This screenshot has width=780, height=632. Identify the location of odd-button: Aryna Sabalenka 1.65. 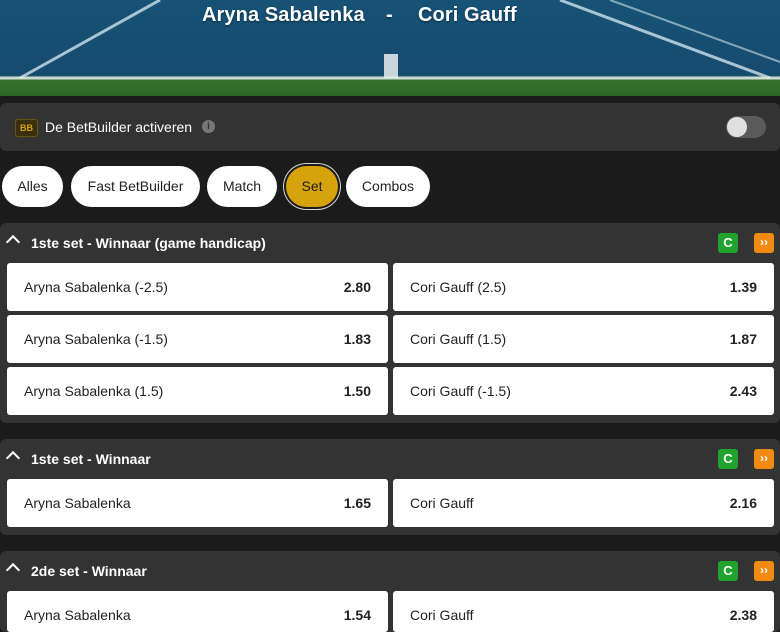
(197, 503).